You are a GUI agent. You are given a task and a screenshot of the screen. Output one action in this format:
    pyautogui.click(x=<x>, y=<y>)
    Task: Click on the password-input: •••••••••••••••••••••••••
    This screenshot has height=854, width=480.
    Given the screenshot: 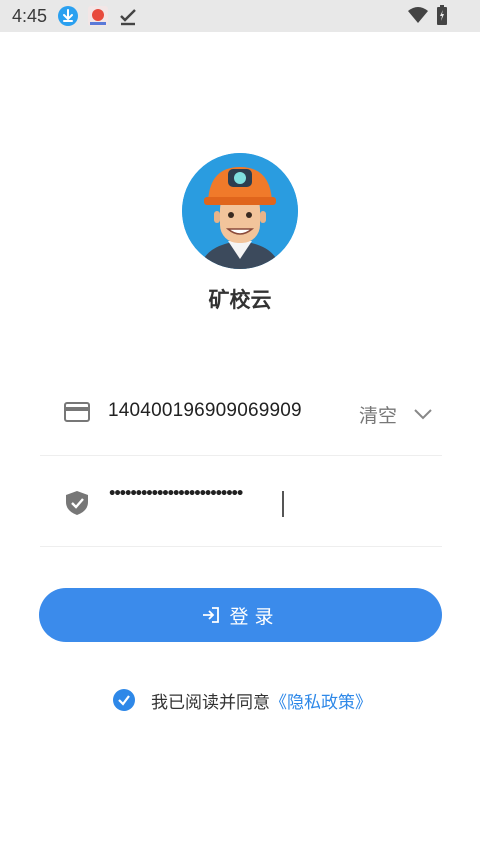 What is the action you would take?
    pyautogui.click(x=176, y=494)
    